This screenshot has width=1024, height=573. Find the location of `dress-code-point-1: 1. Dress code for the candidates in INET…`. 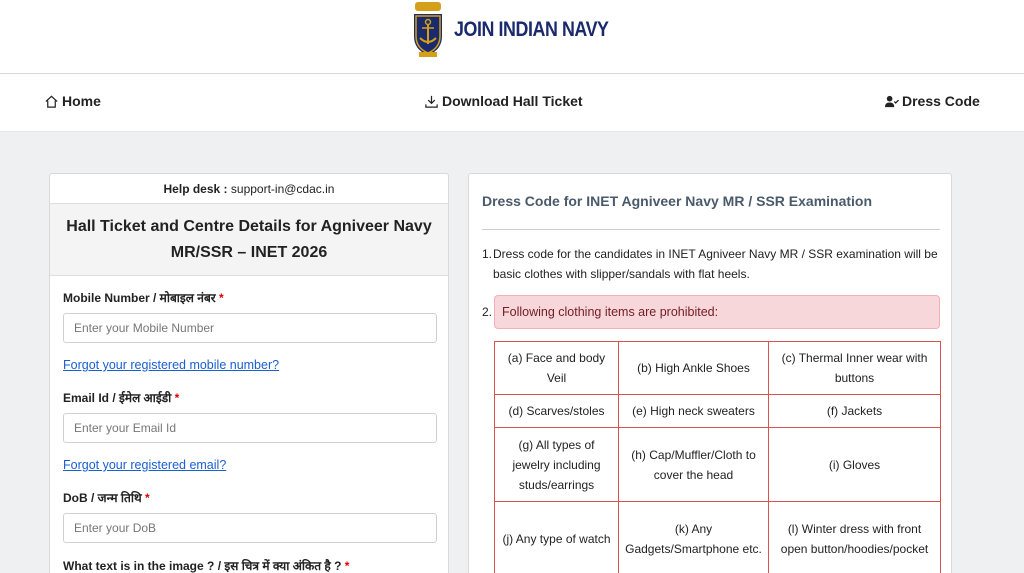

dress-code-point-1: 1. Dress code for the candidates in INET… is located at coordinates (712, 264).